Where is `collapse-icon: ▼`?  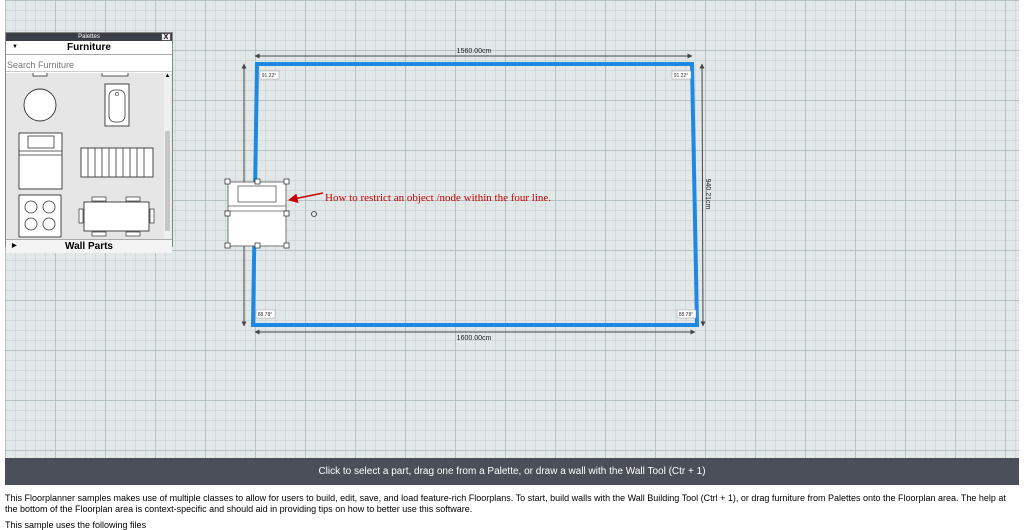 collapse-icon: ▼ is located at coordinates (15, 47).